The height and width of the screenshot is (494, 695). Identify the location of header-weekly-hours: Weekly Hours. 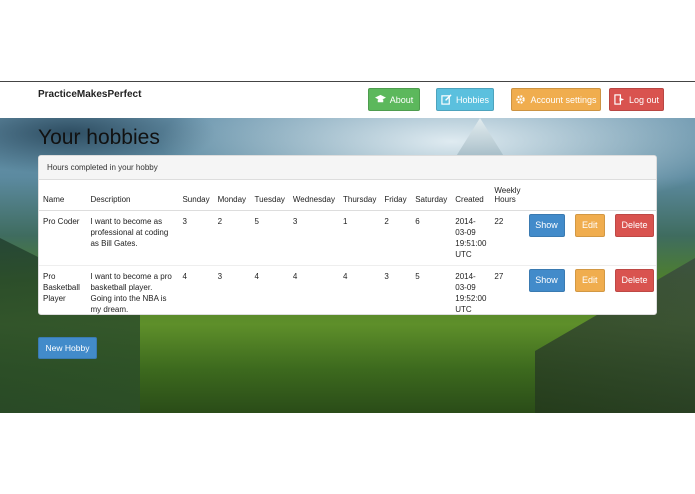
(507, 195).